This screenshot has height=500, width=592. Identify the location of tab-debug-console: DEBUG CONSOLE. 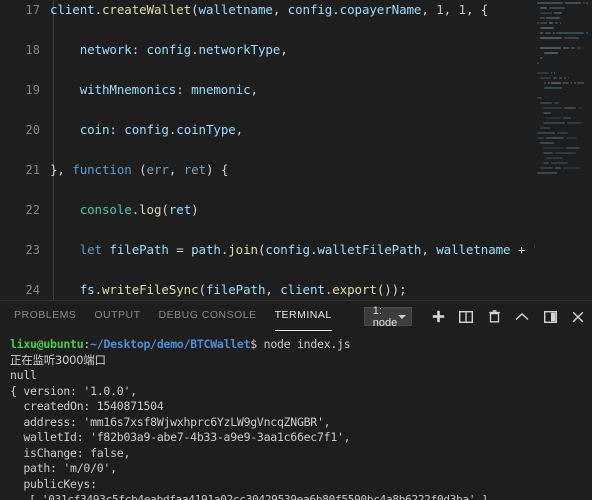
(208, 317).